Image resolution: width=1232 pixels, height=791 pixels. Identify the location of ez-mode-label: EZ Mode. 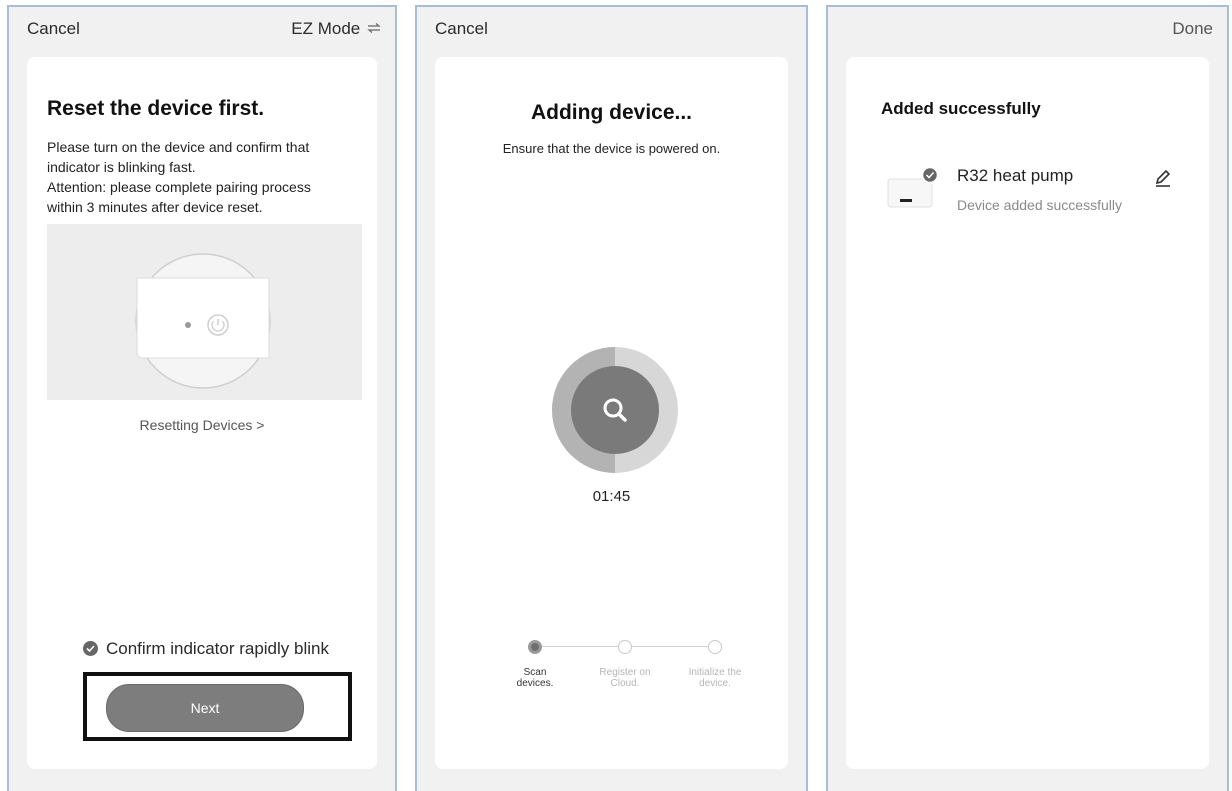
(326, 28).